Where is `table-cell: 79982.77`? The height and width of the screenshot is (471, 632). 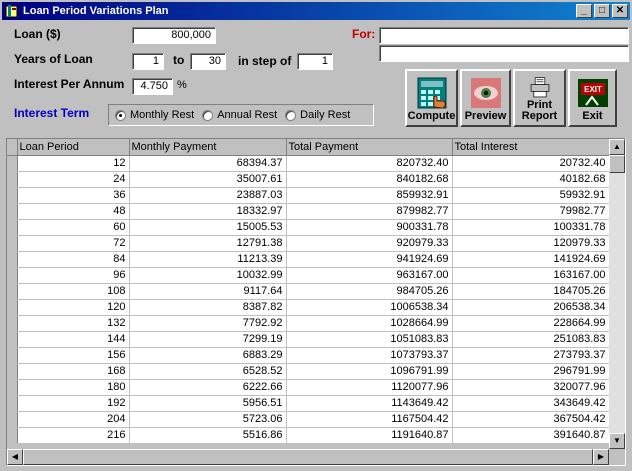
table-cell: 79982.77 is located at coordinates (531, 211).